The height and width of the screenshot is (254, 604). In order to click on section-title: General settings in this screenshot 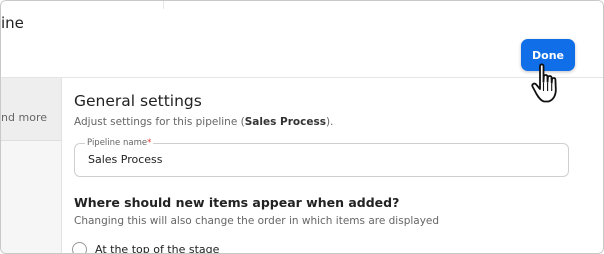, I will do `click(138, 101)`.